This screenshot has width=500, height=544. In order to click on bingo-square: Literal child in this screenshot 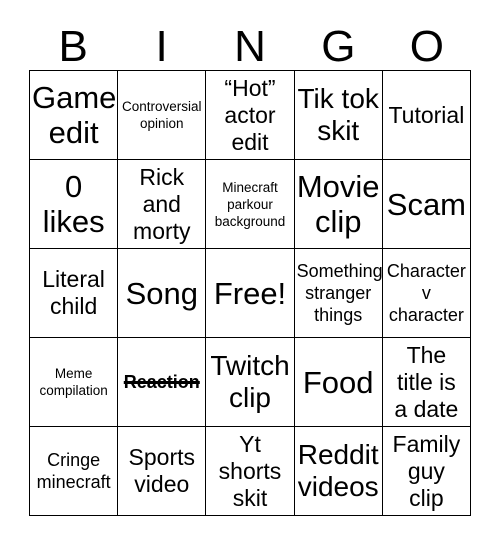, I will do `click(74, 293)`.